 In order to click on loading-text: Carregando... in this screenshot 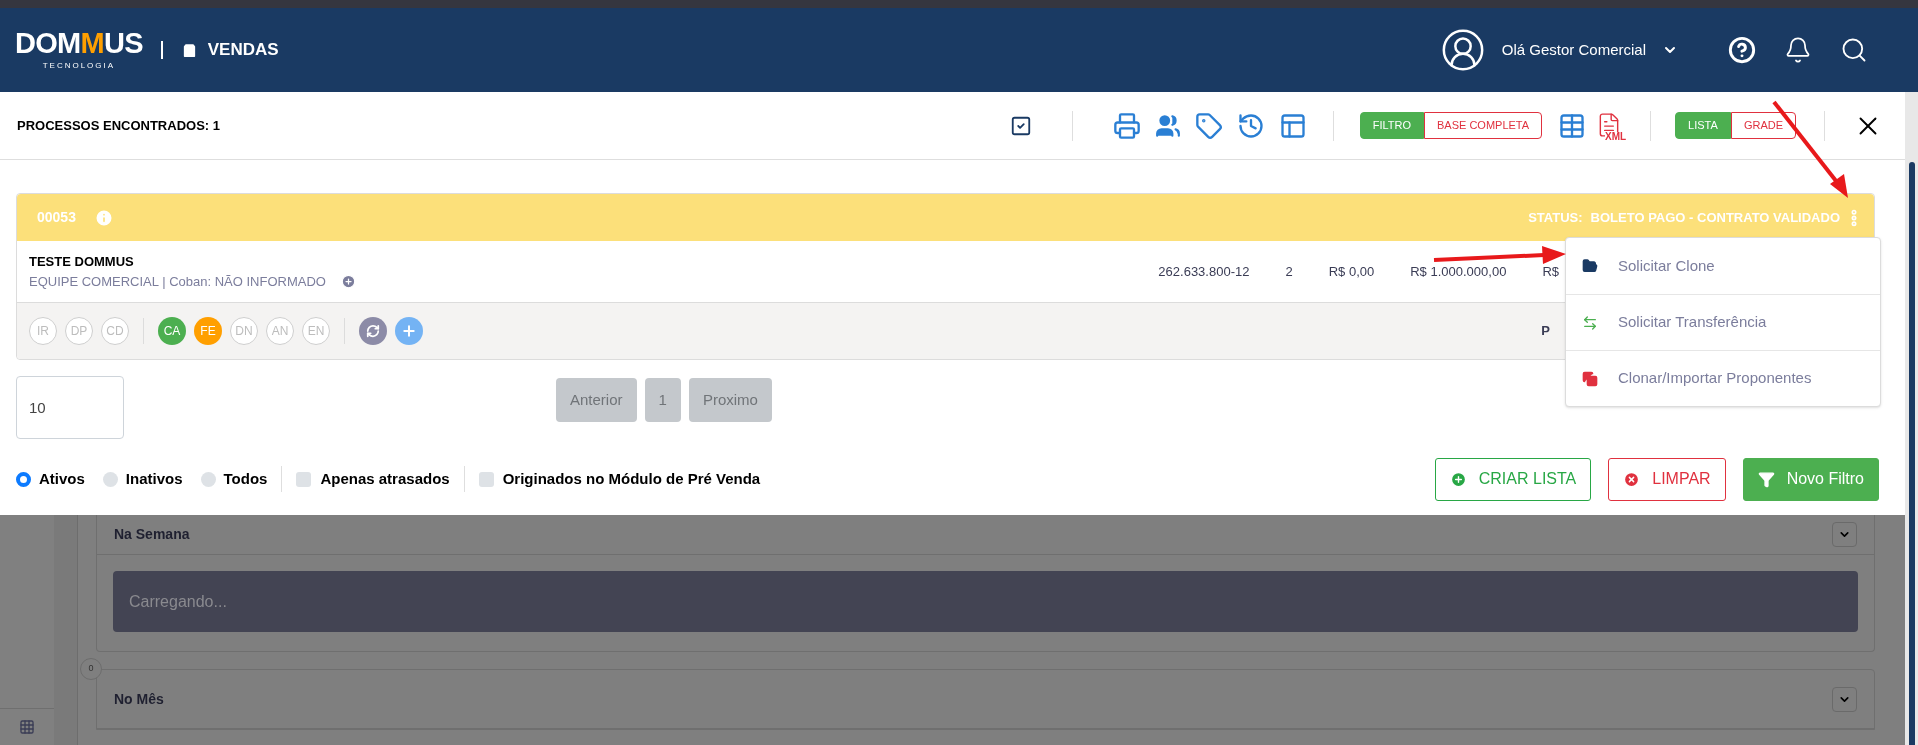, I will do `click(178, 601)`.